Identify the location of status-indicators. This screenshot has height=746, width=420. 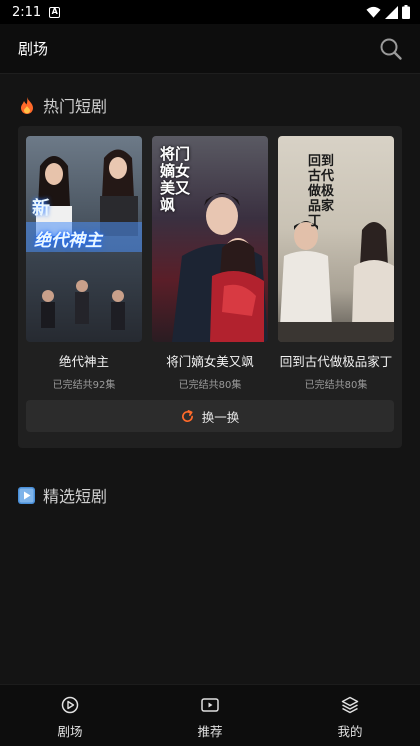
(388, 12).